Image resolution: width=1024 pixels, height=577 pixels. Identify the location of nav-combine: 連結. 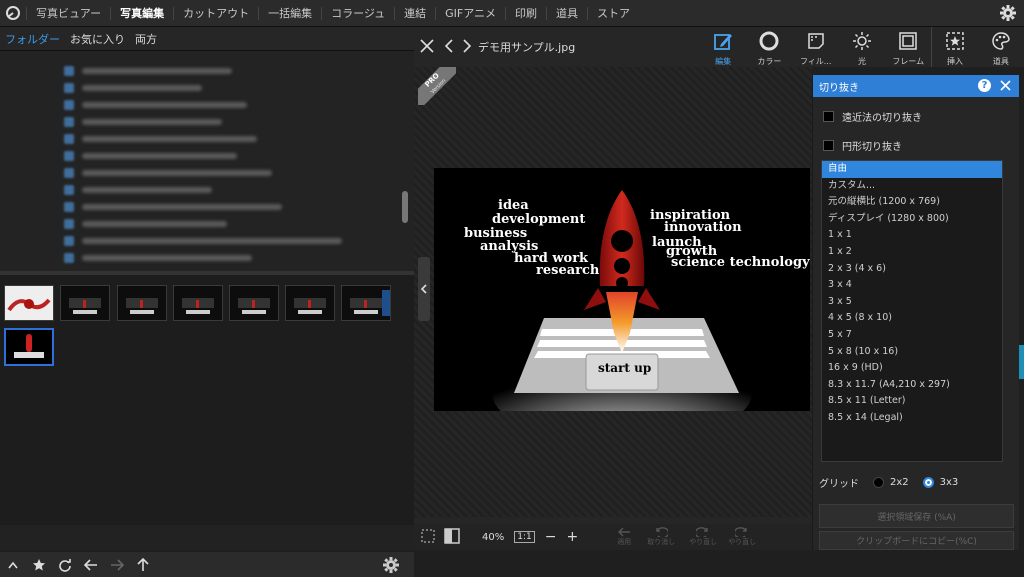
(414, 13).